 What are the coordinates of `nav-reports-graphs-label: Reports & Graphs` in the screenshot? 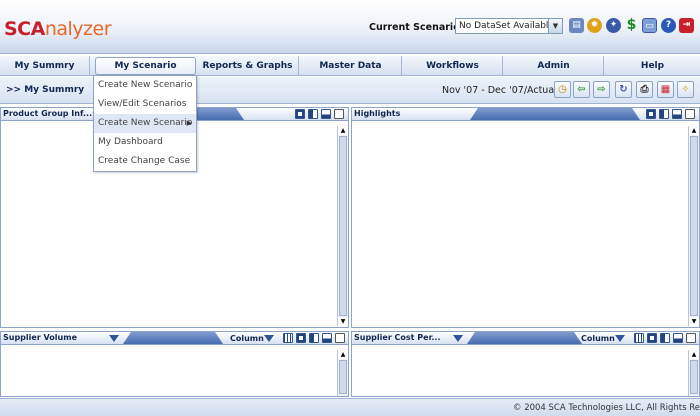 It's located at (247, 66).